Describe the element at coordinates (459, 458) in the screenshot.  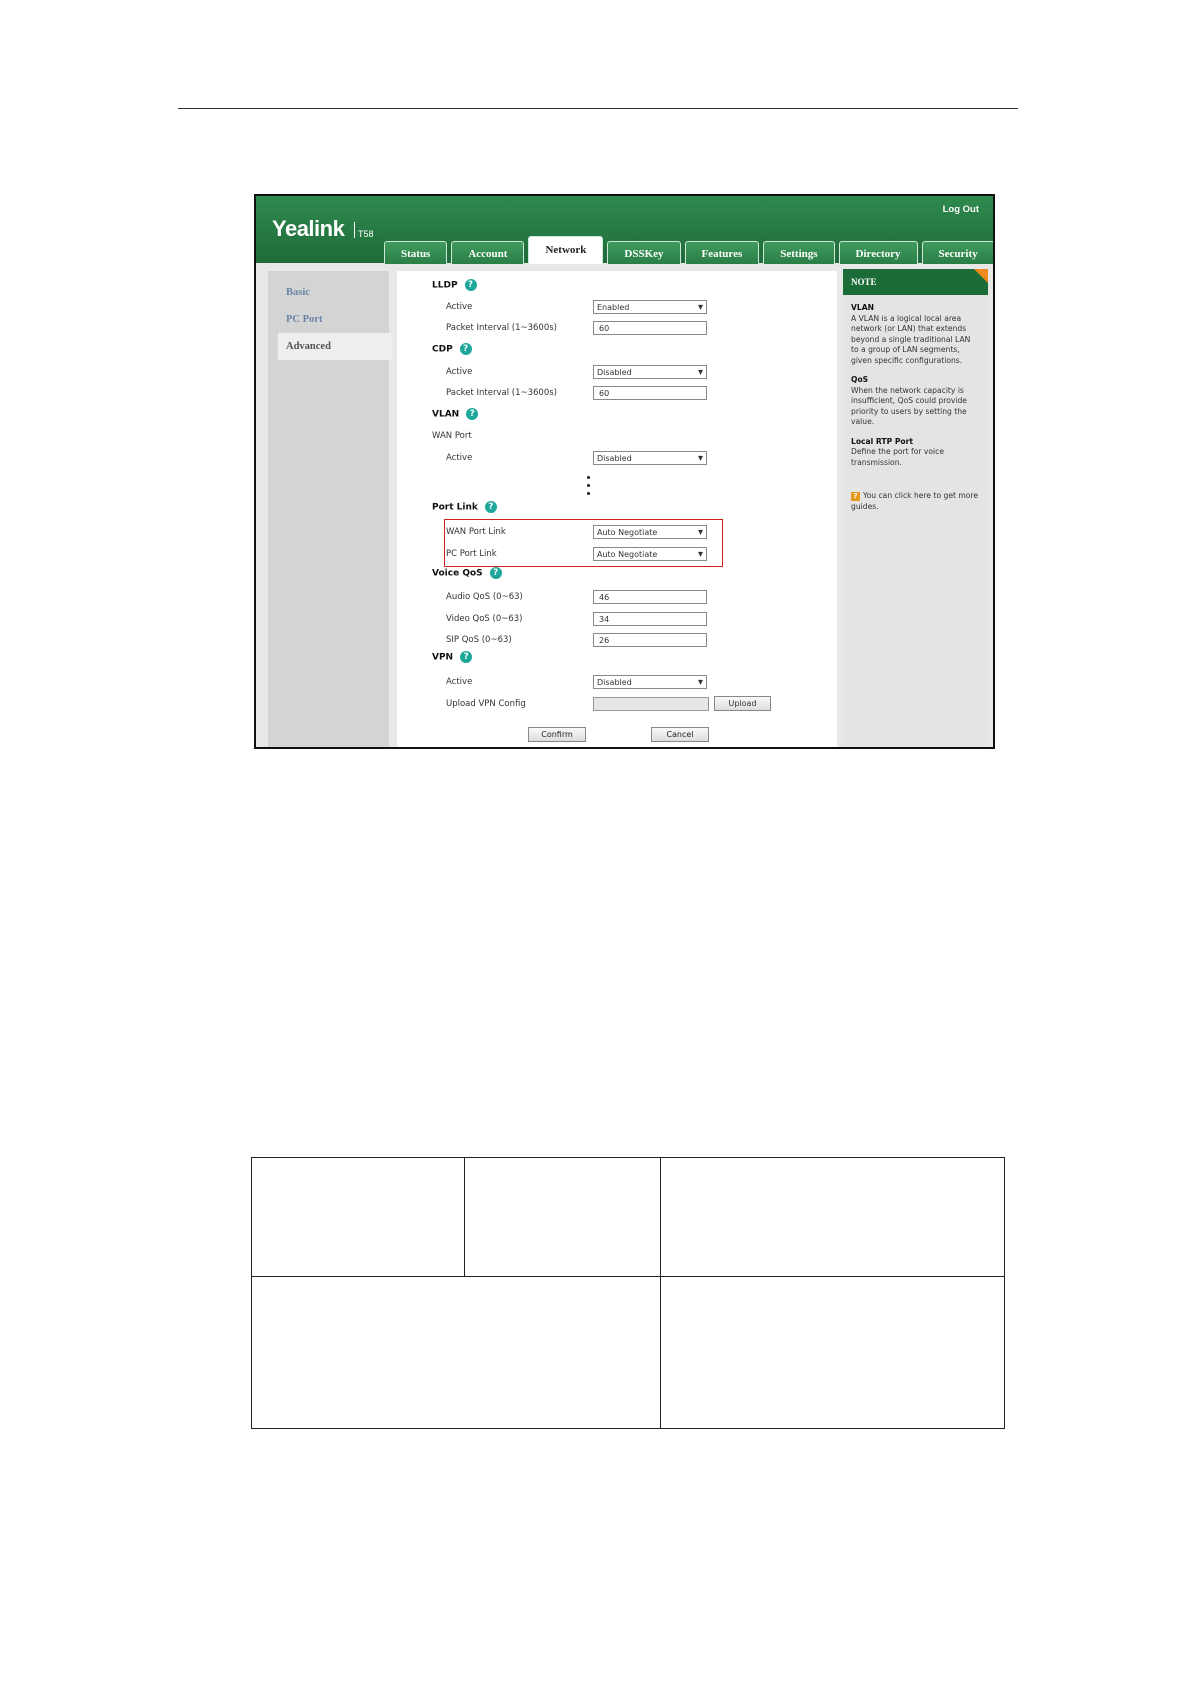
I see `vlan-active-label: Active` at that location.